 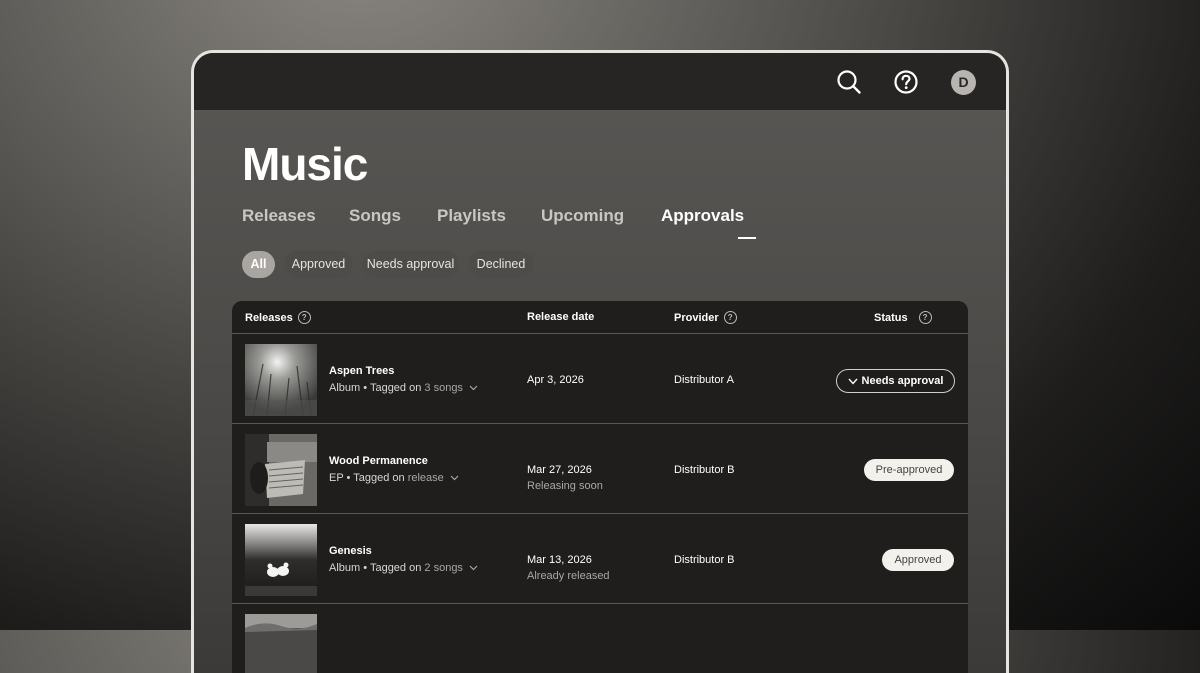 What do you see at coordinates (747, 238) in the screenshot?
I see `active-tab-indicator` at bounding box center [747, 238].